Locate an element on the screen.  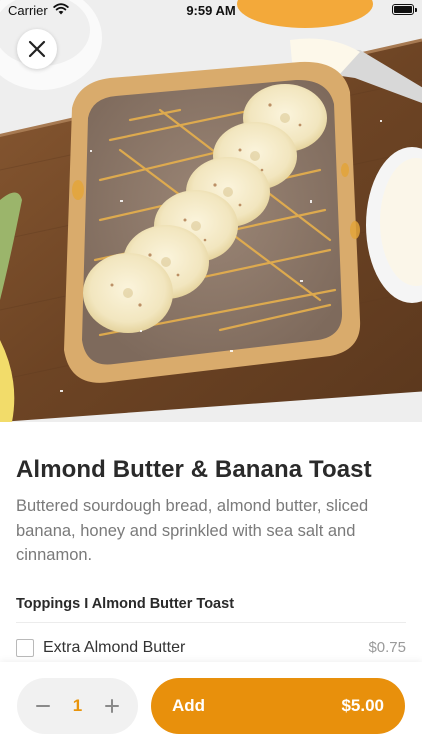
minus-icon is located at coordinates (43, 706).